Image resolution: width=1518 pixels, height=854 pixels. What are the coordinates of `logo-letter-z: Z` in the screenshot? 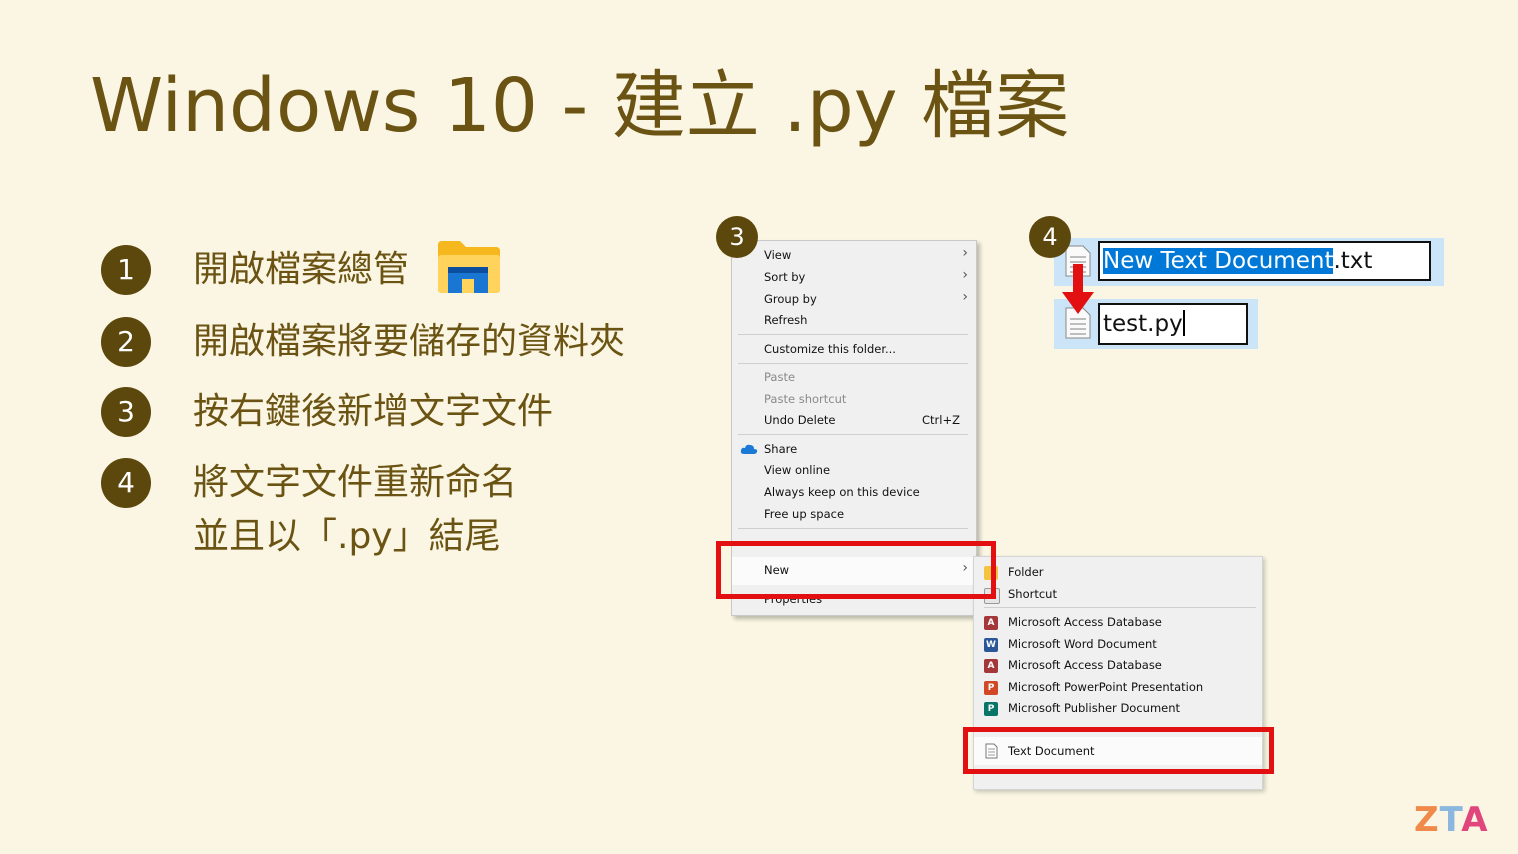 It's located at (1427, 820).